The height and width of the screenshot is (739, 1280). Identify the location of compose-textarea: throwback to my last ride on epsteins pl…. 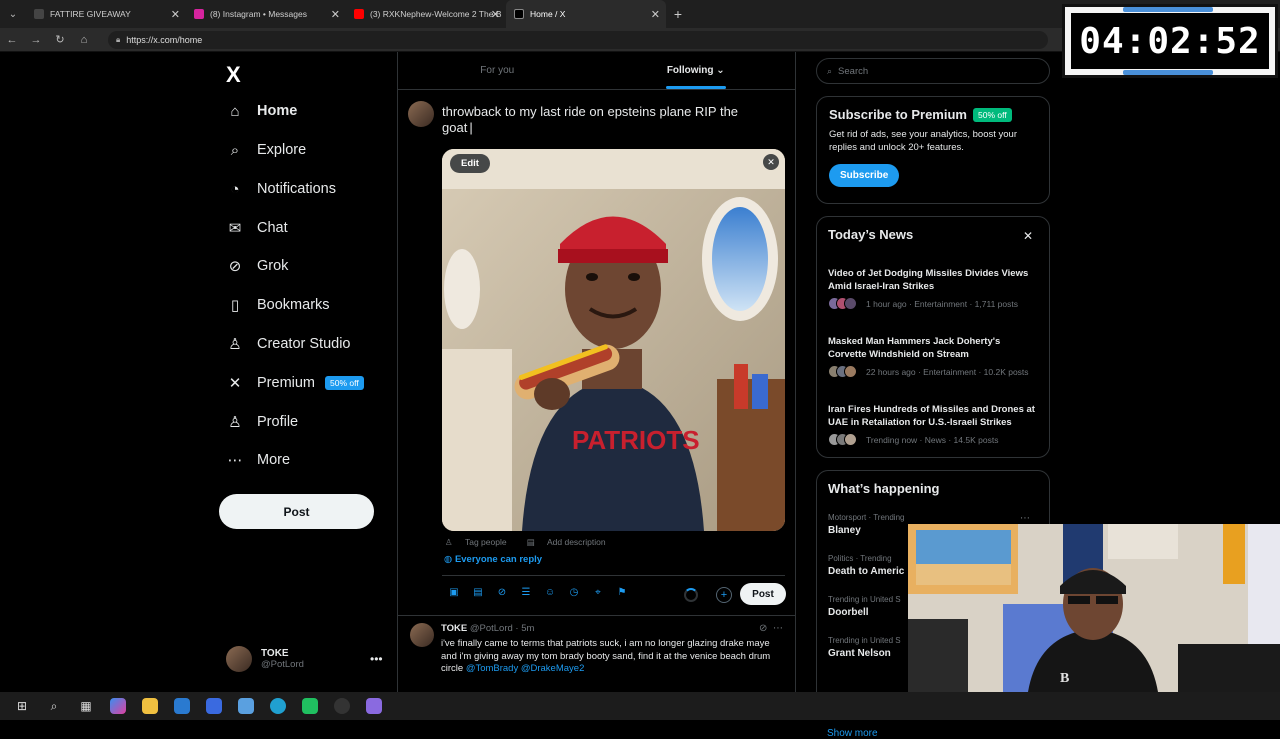
(607, 120).